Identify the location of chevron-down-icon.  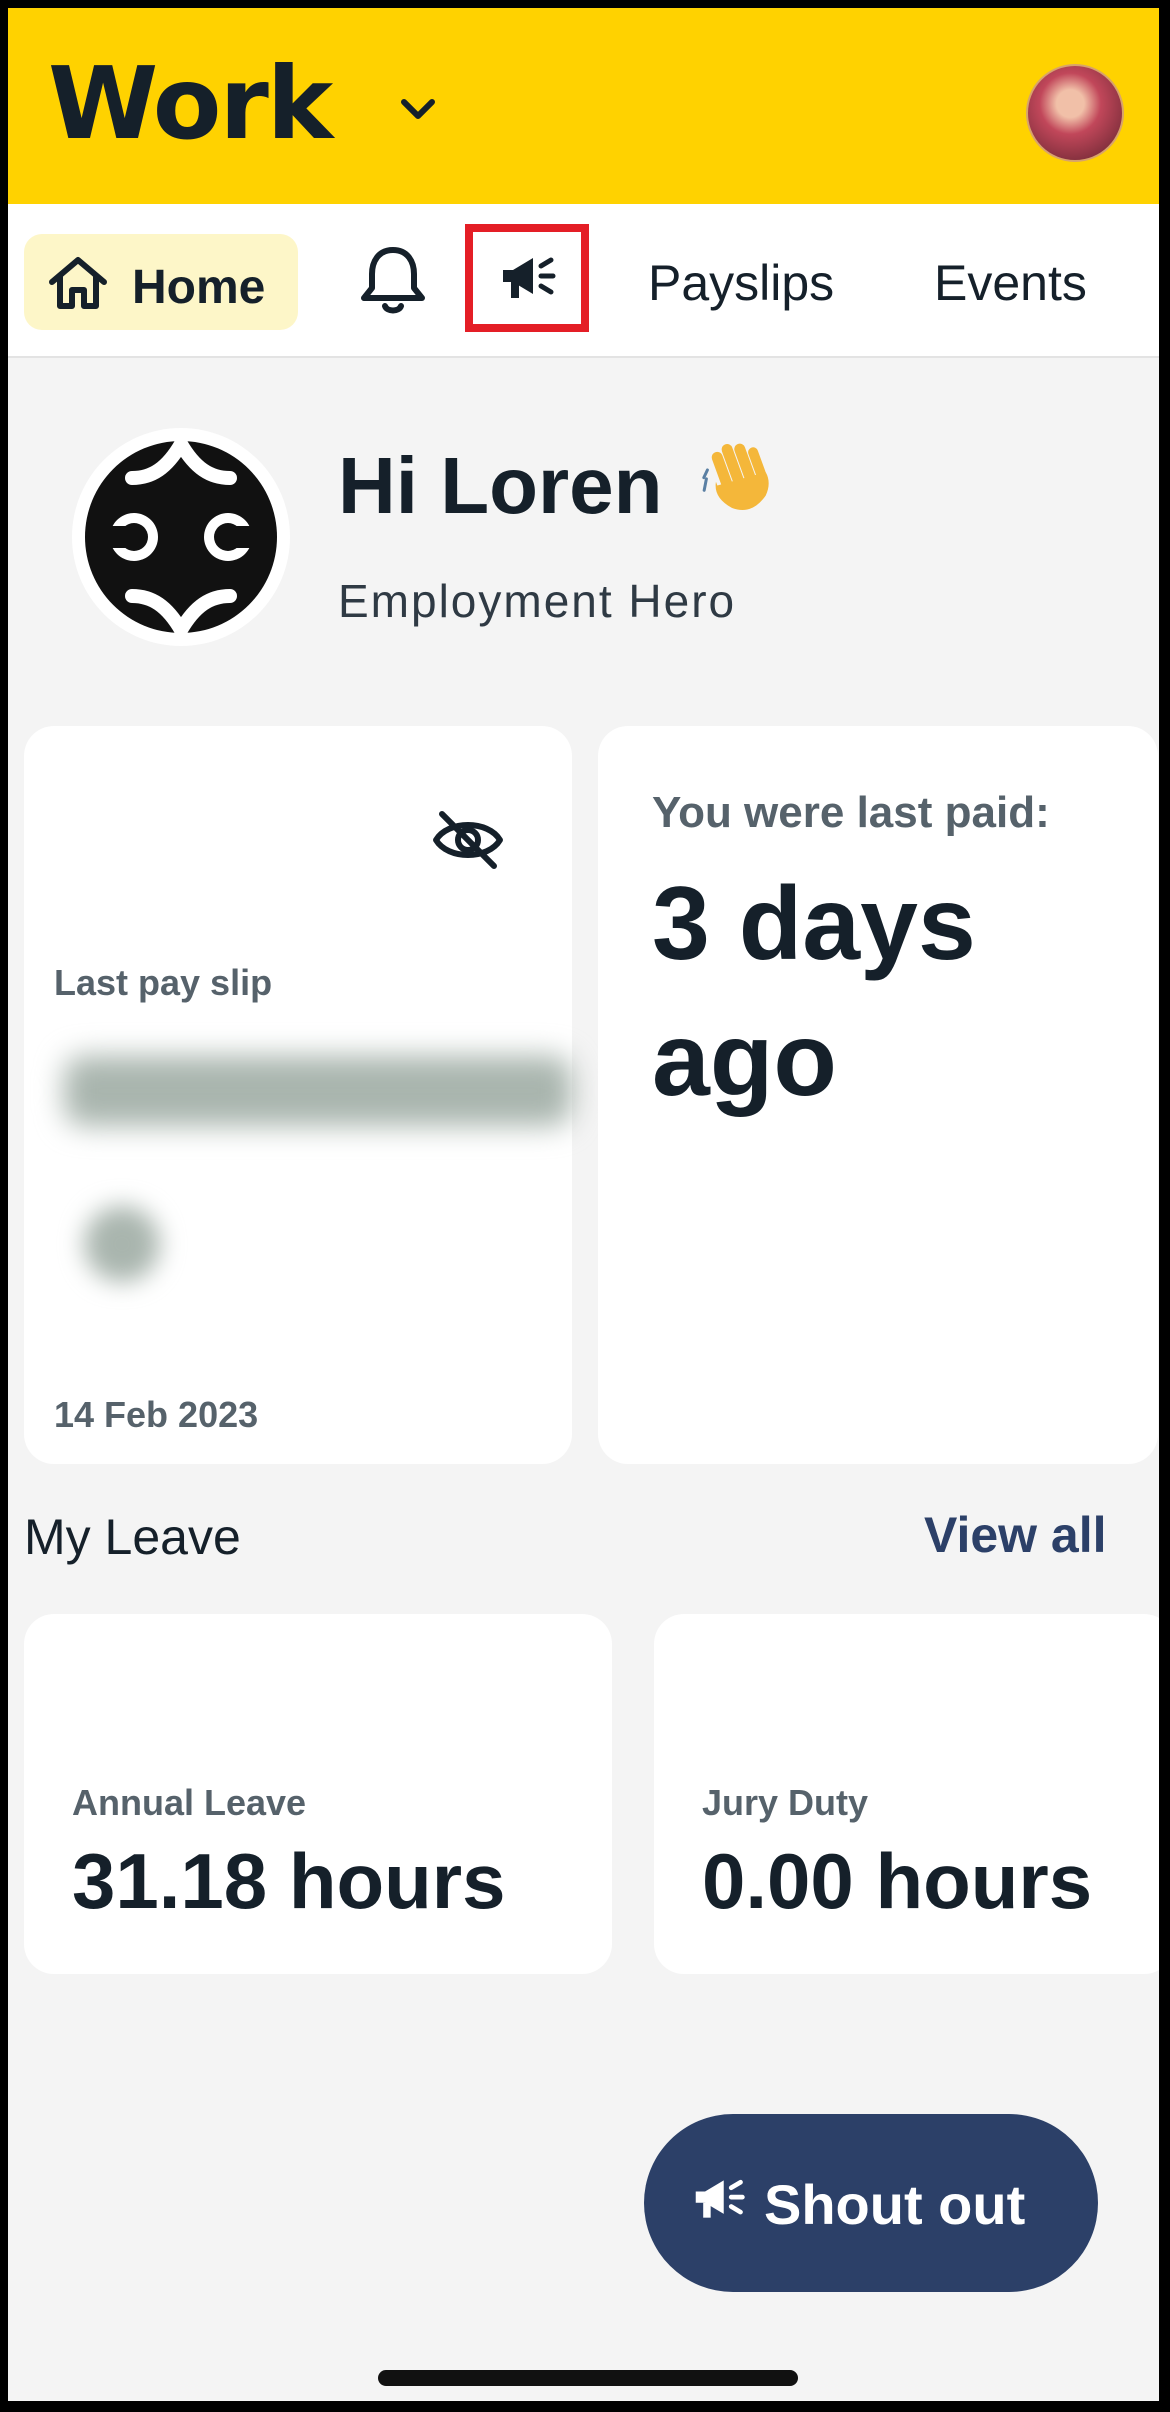
(418, 109).